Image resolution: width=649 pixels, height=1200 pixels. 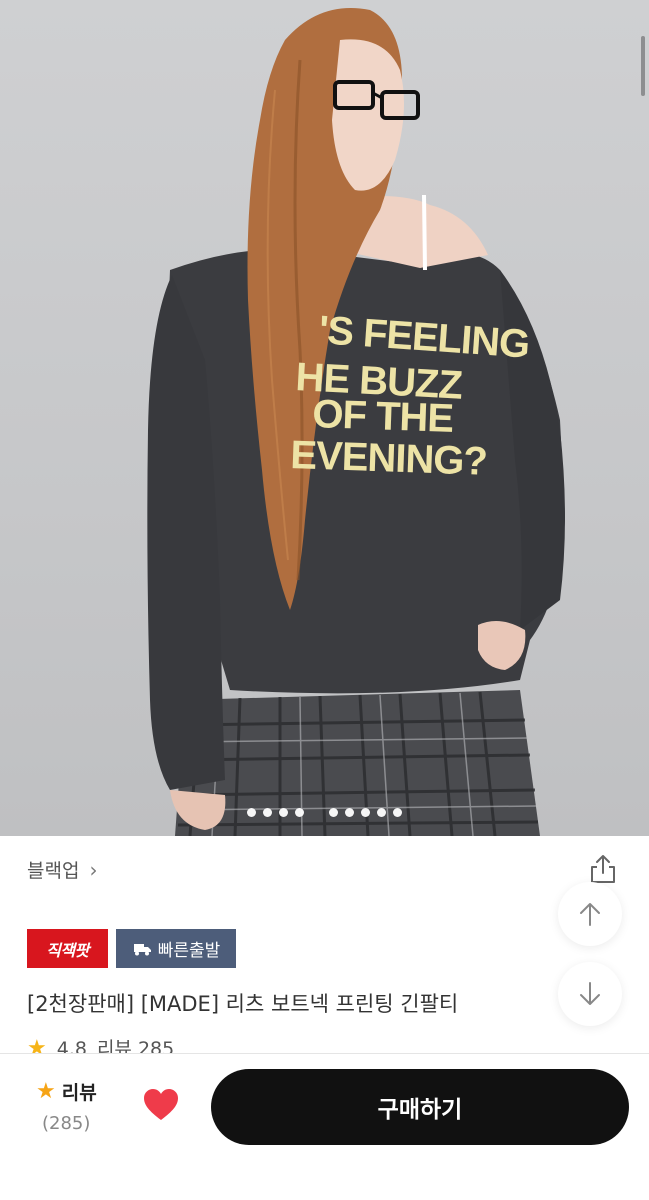 What do you see at coordinates (420, 1107) in the screenshot?
I see `buy-button: 구매하기` at bounding box center [420, 1107].